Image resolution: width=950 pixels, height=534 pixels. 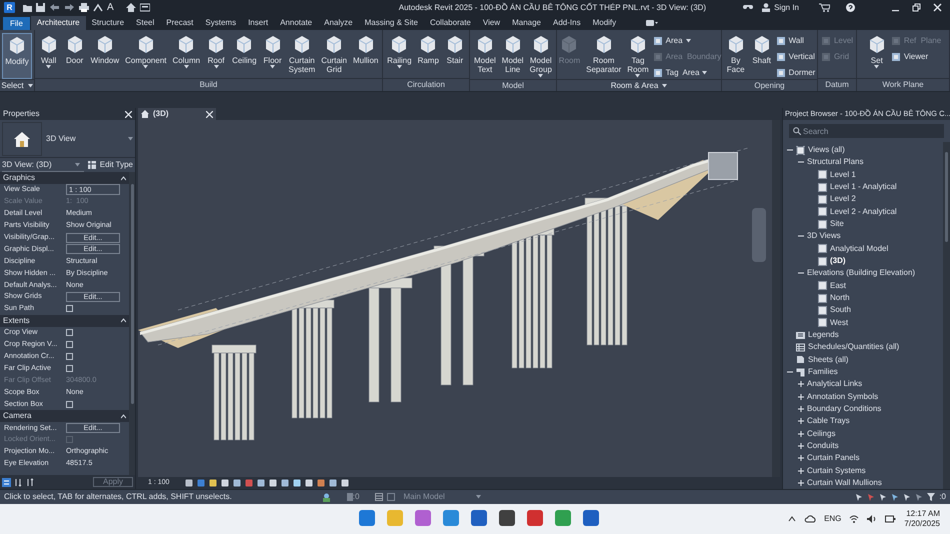 I want to click on ribbon-tab: Modify, so click(x=604, y=23).